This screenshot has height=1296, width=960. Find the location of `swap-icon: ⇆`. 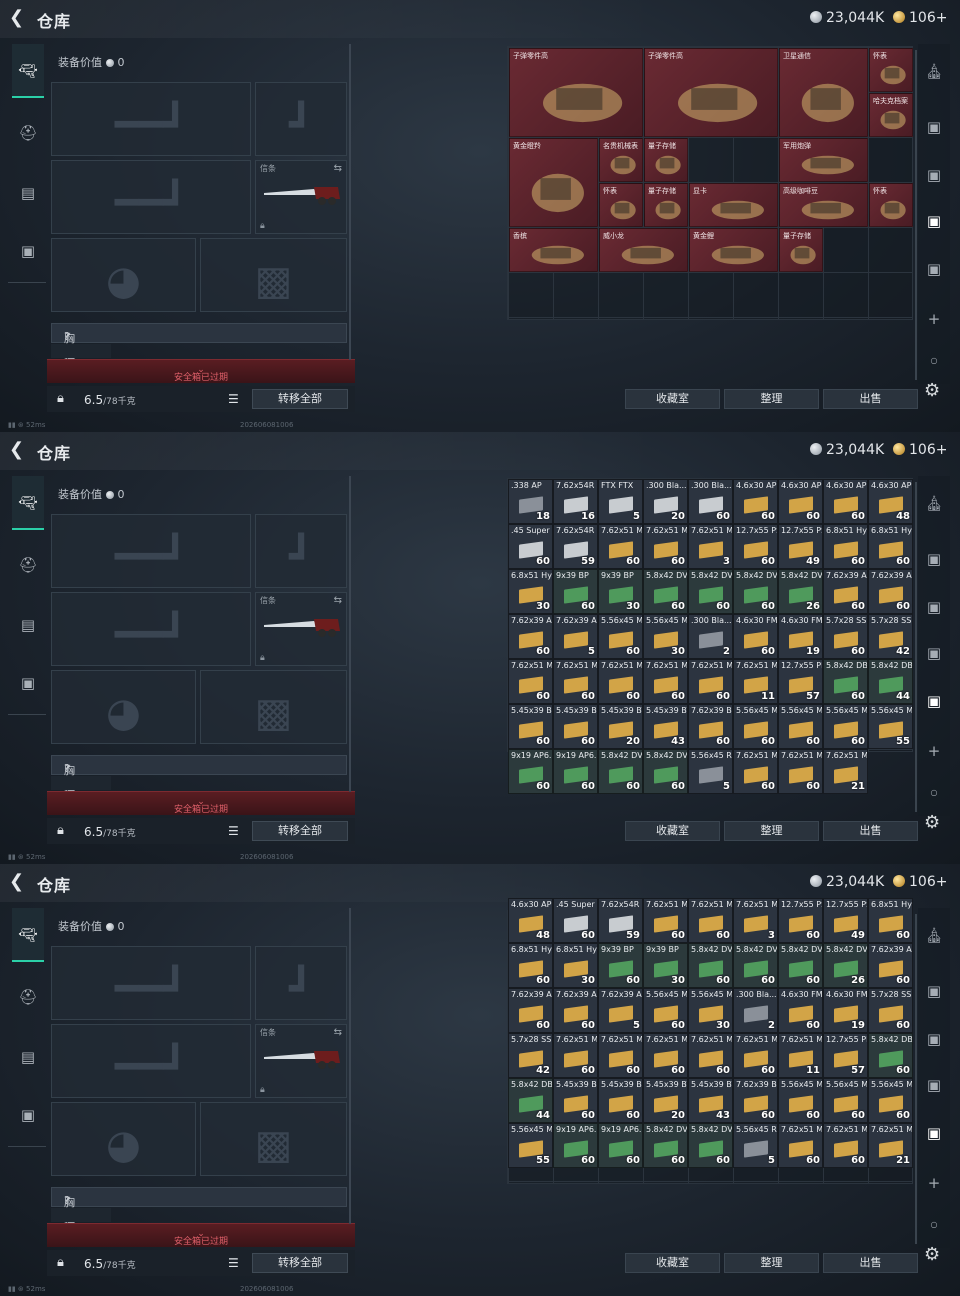

swap-icon: ⇆ is located at coordinates (338, 168).